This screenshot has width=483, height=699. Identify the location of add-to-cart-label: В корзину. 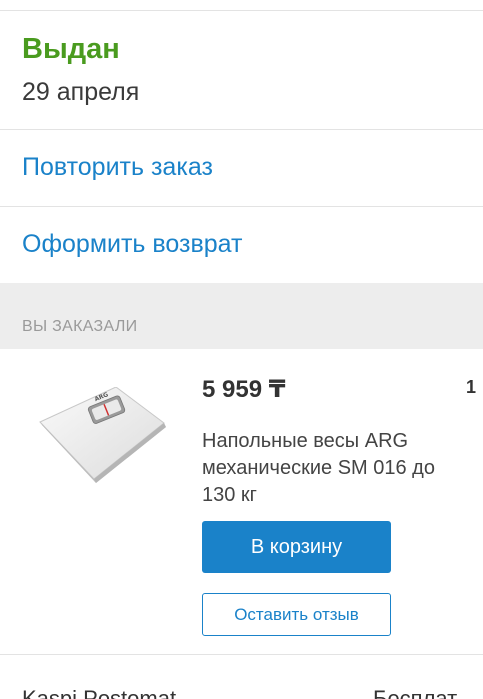
(296, 546).